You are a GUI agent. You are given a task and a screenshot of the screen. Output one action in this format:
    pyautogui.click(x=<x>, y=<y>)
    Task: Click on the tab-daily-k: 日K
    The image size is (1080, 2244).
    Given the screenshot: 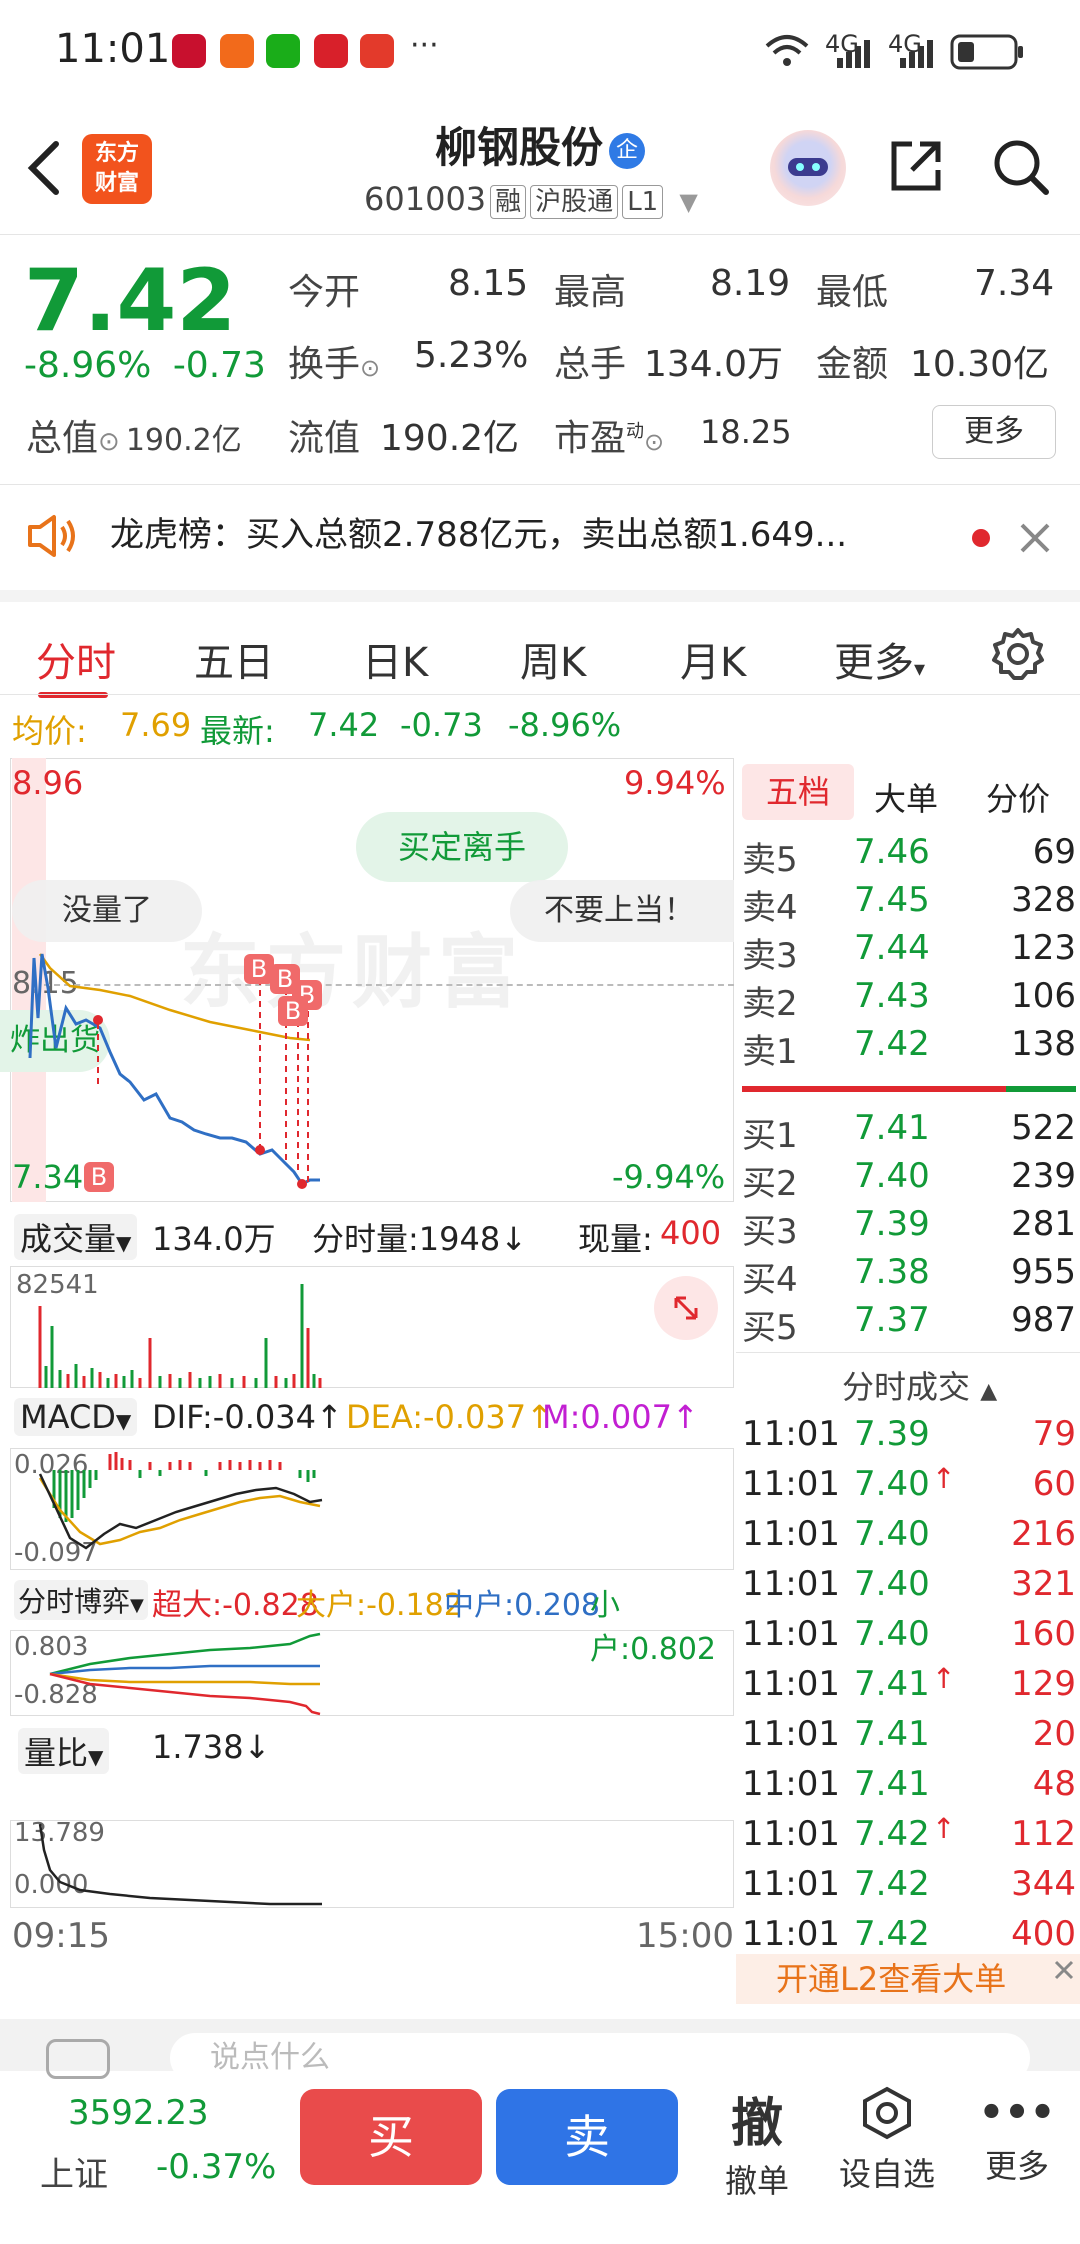 What is the action you would take?
    pyautogui.click(x=395, y=659)
    